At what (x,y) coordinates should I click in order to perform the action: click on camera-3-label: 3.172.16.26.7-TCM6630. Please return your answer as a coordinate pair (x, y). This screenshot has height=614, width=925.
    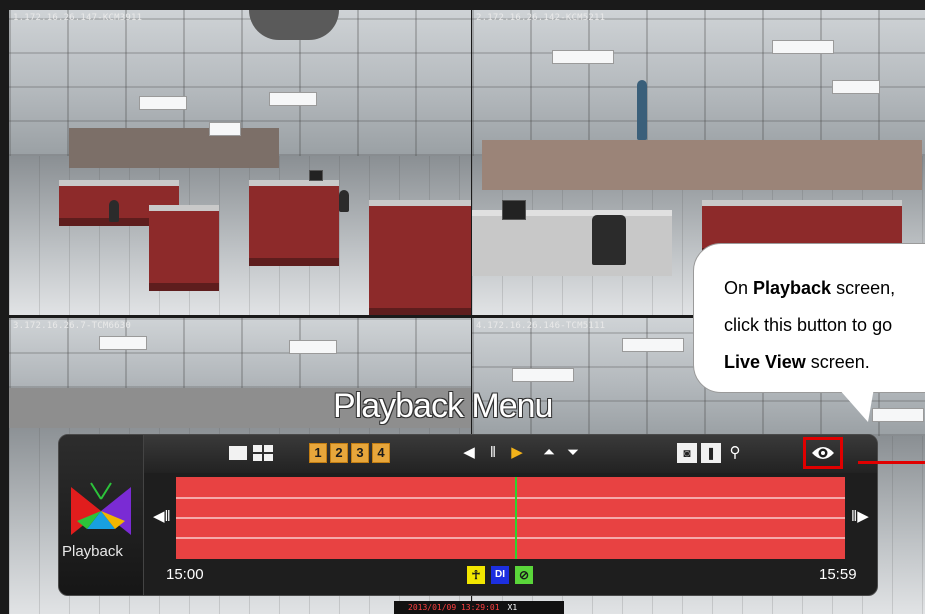
    Looking at the image, I should click on (72, 326).